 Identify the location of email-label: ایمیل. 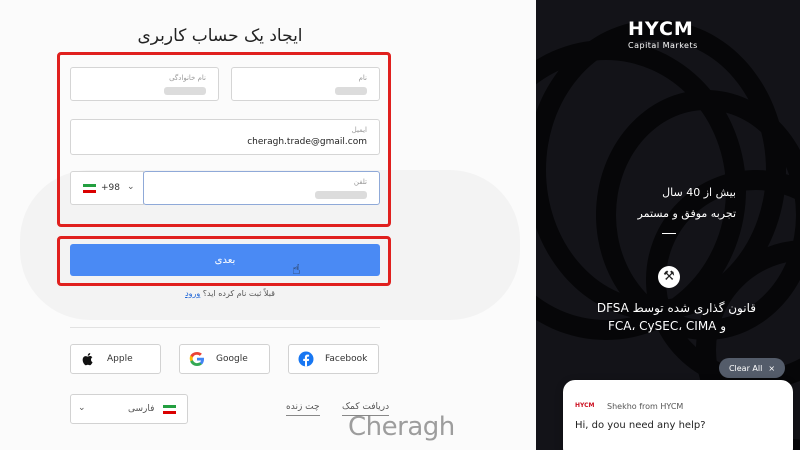
(359, 130).